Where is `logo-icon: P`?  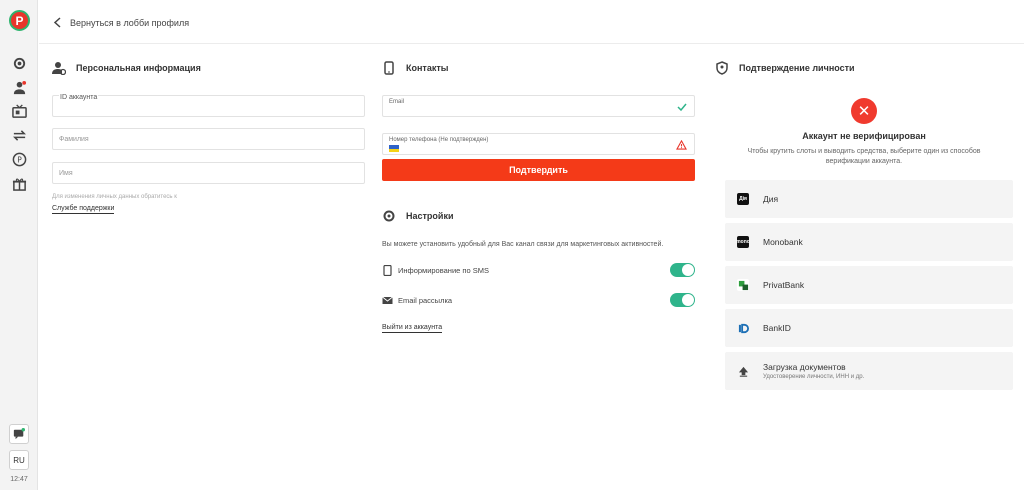
logo-icon: P is located at coordinates (19, 20).